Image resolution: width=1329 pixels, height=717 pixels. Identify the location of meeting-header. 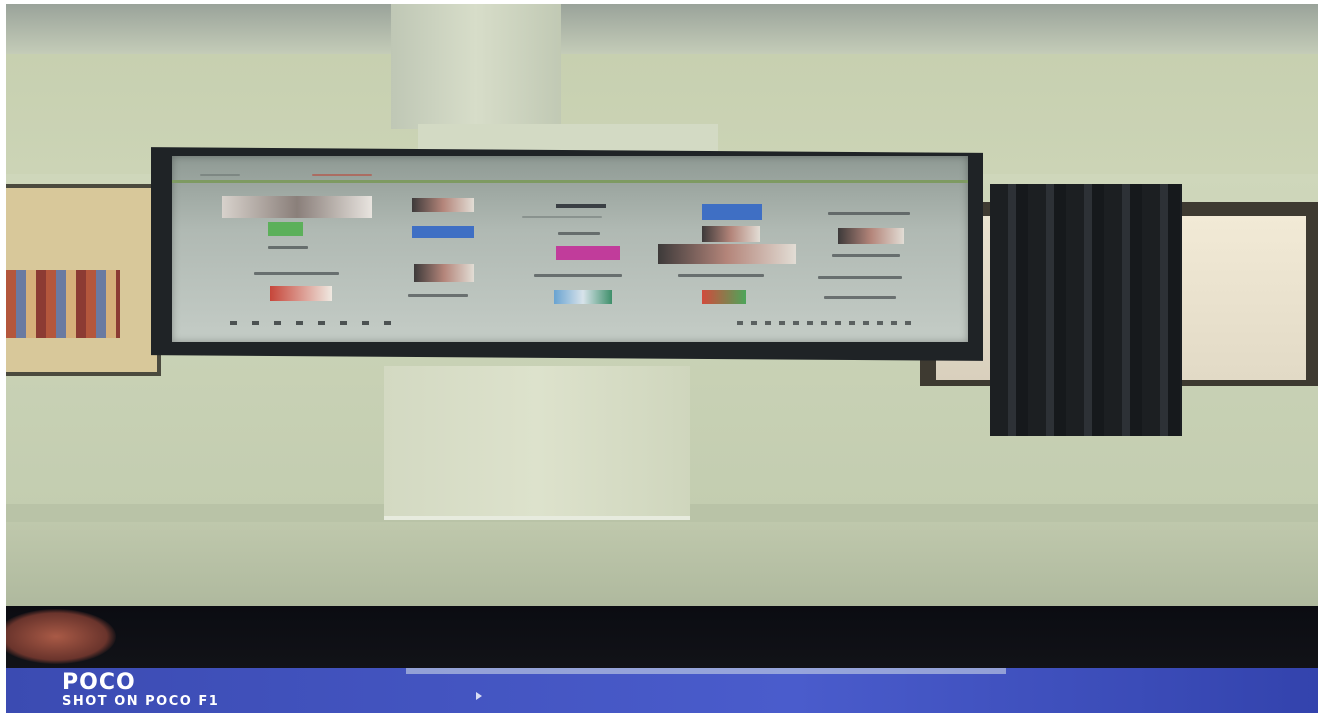
(220, 175).